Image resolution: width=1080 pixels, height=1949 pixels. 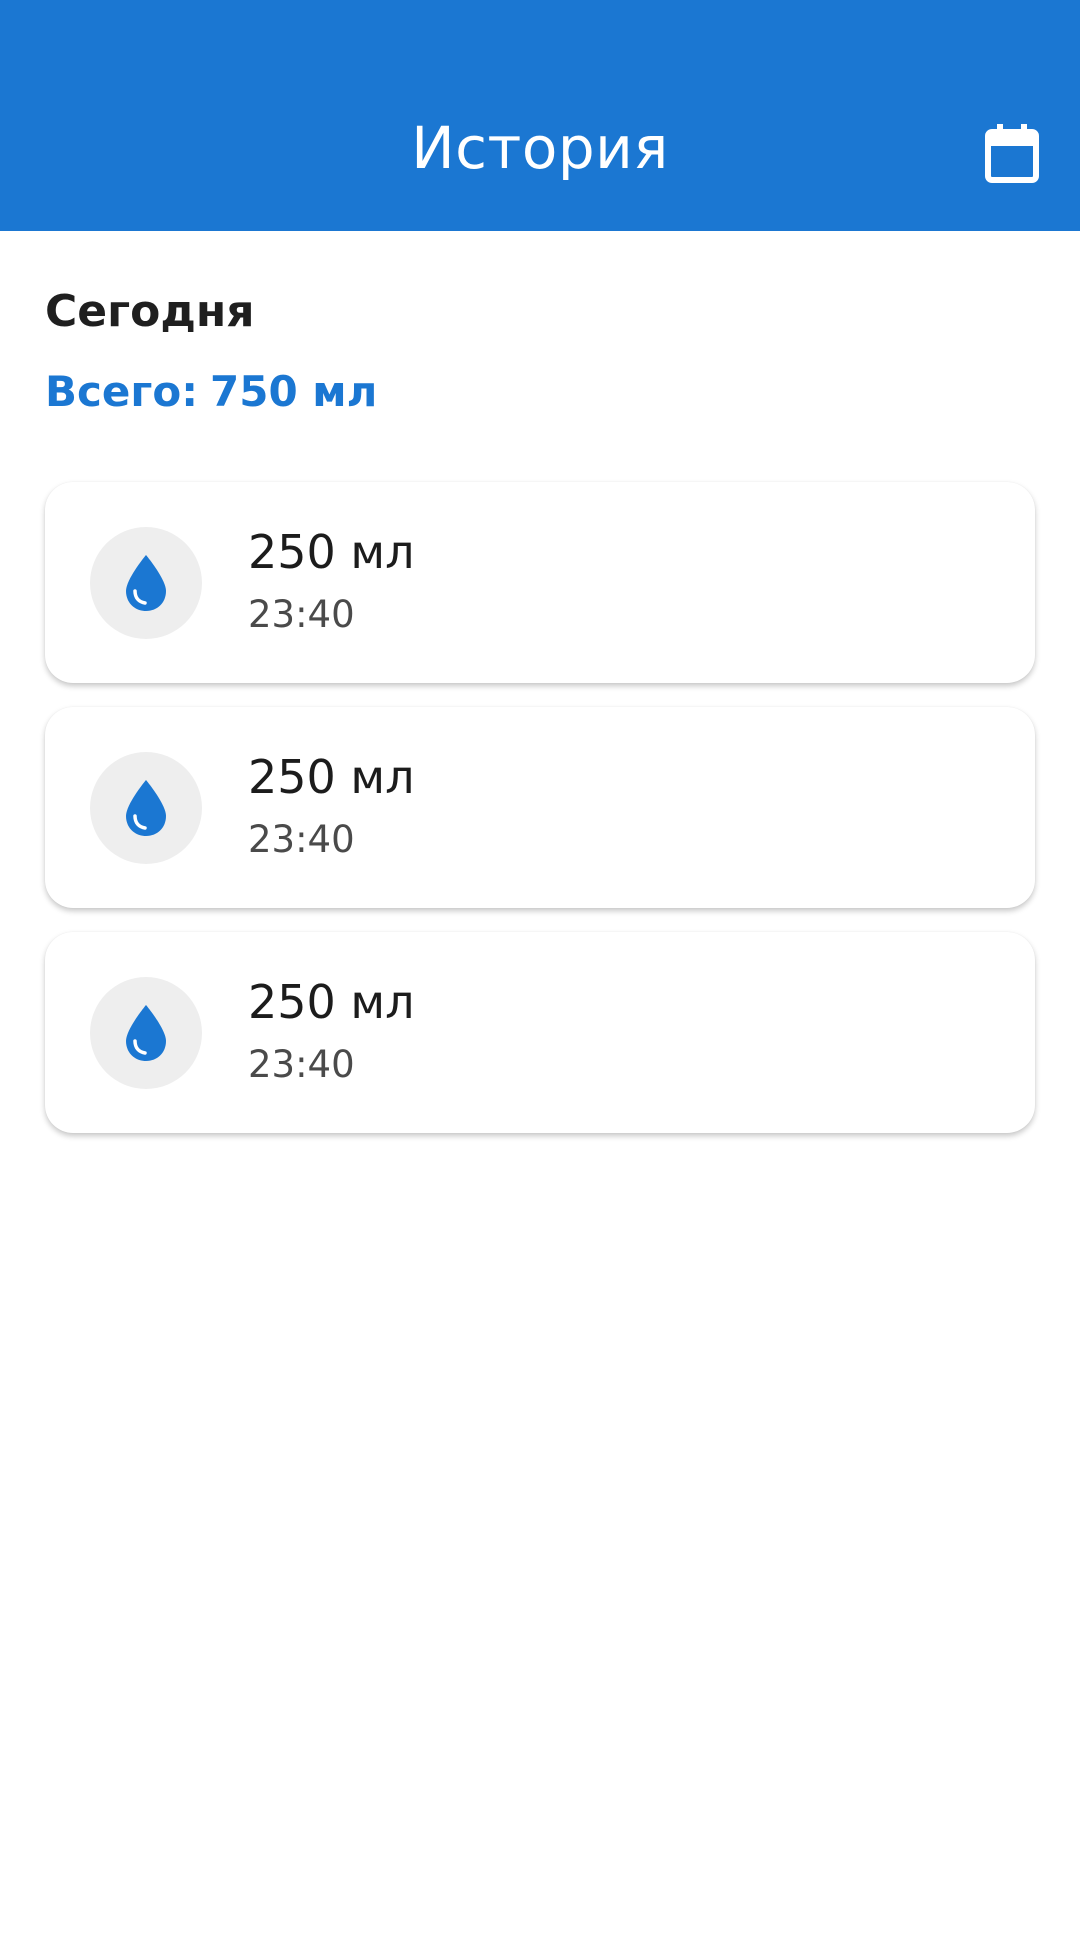 I want to click on total-summary: Всего: 750 мл, so click(x=211, y=392).